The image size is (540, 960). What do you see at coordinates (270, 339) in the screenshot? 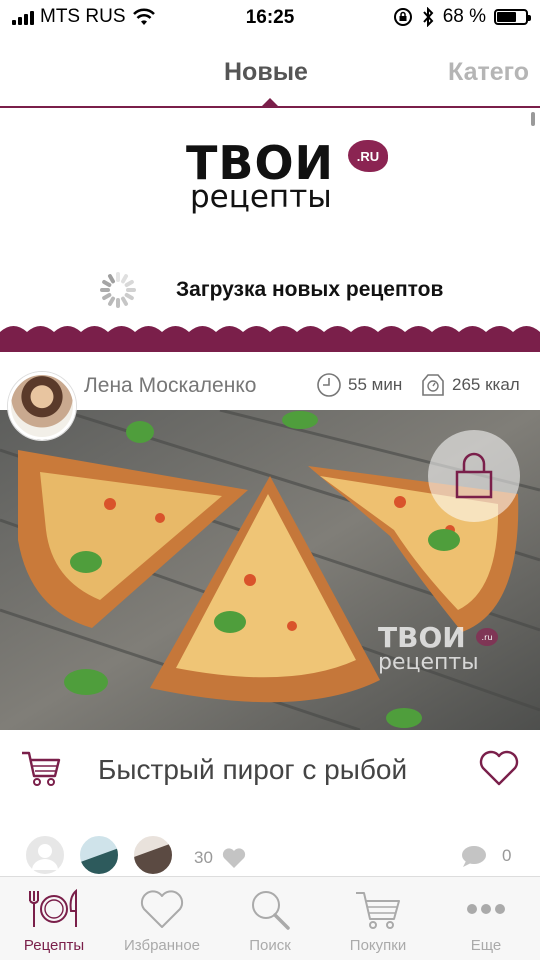
I see `wave-divider` at bounding box center [270, 339].